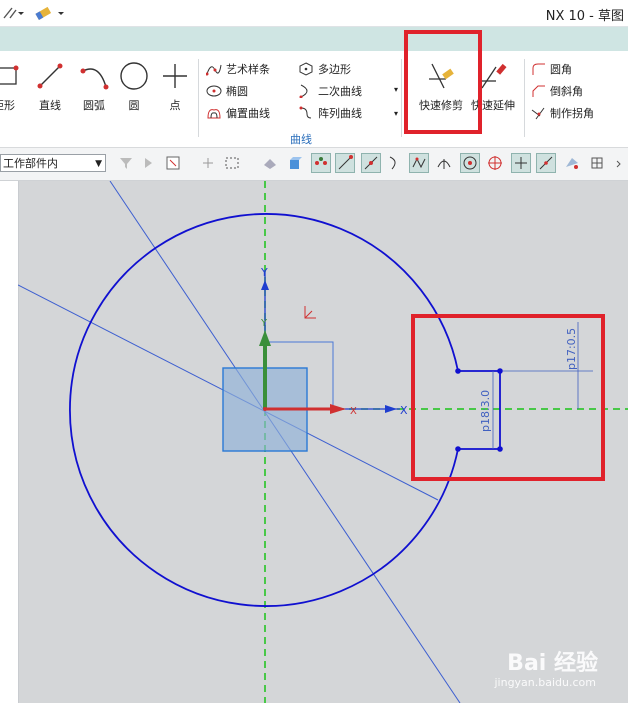 The image size is (628, 703). I want to click on circle-icon, so click(134, 76).